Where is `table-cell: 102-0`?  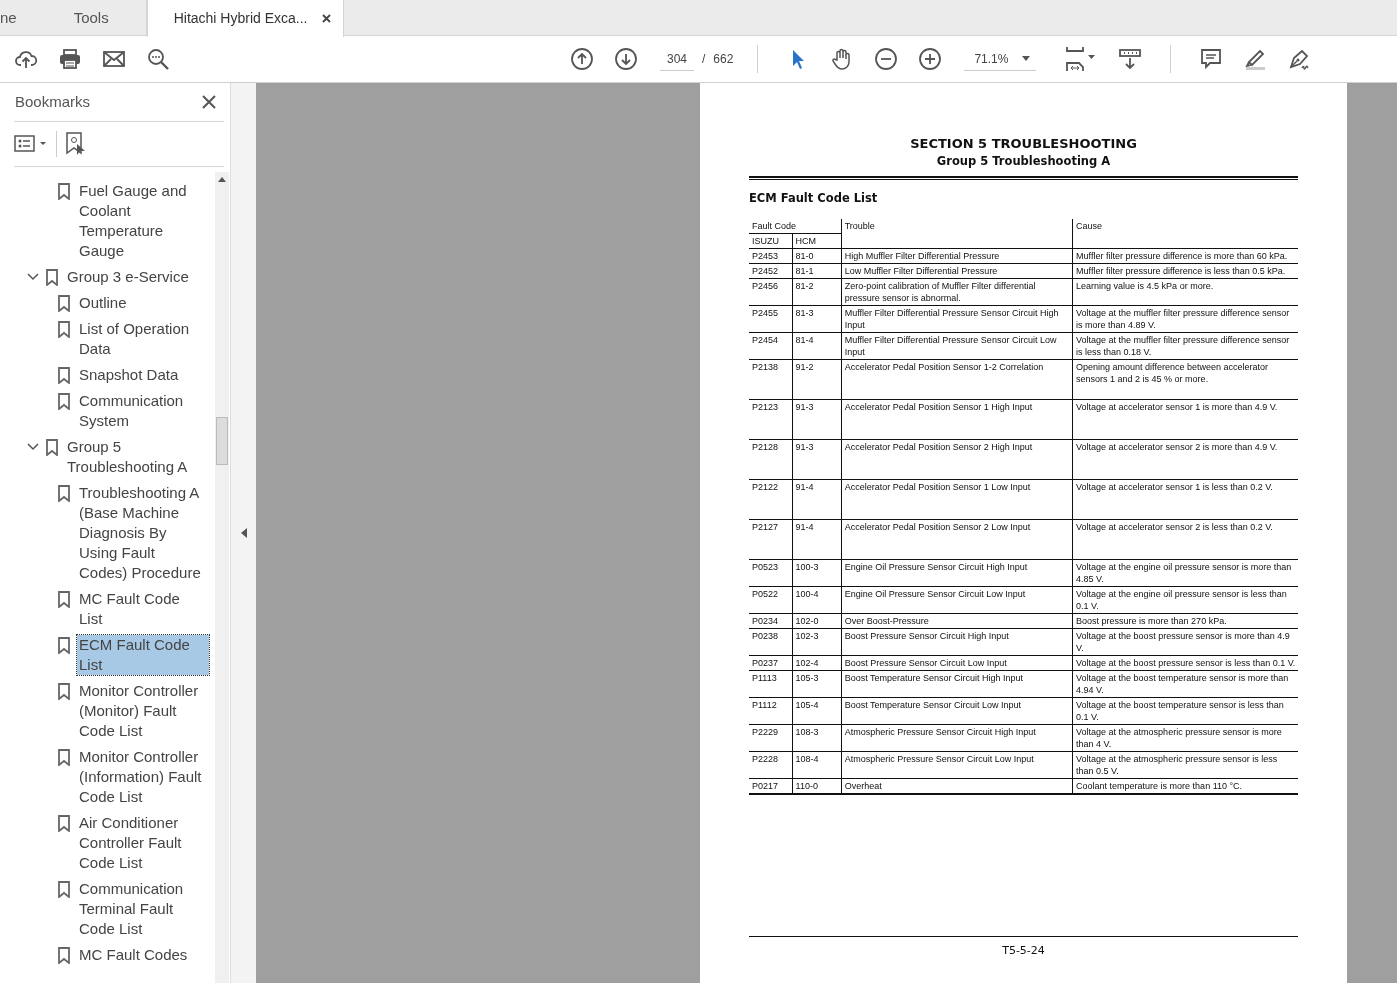 table-cell: 102-0 is located at coordinates (817, 621).